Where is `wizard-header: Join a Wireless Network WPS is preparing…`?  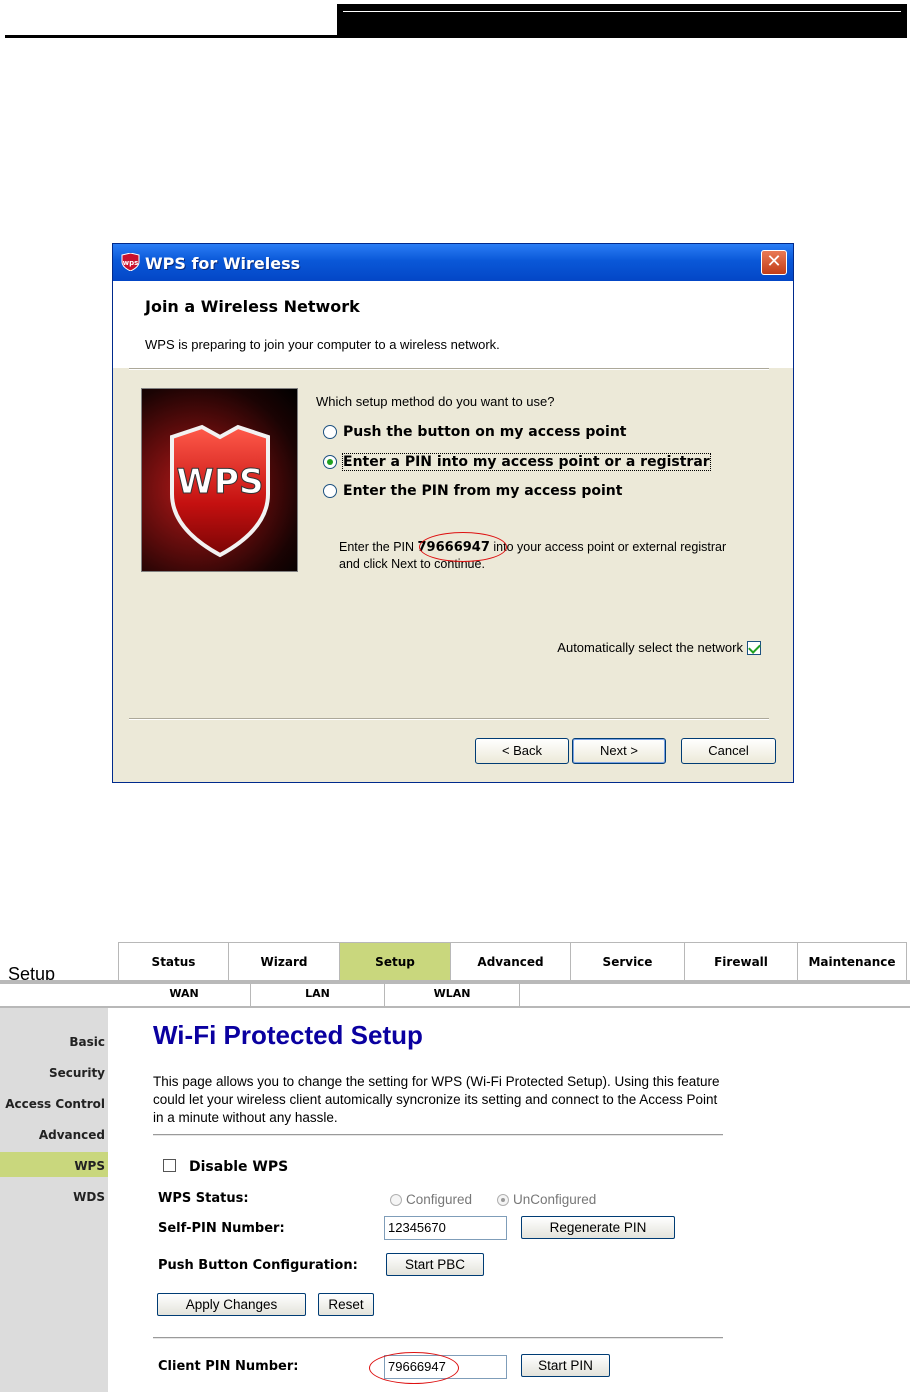 wizard-header: Join a Wireless Network WPS is preparing… is located at coordinates (453, 324).